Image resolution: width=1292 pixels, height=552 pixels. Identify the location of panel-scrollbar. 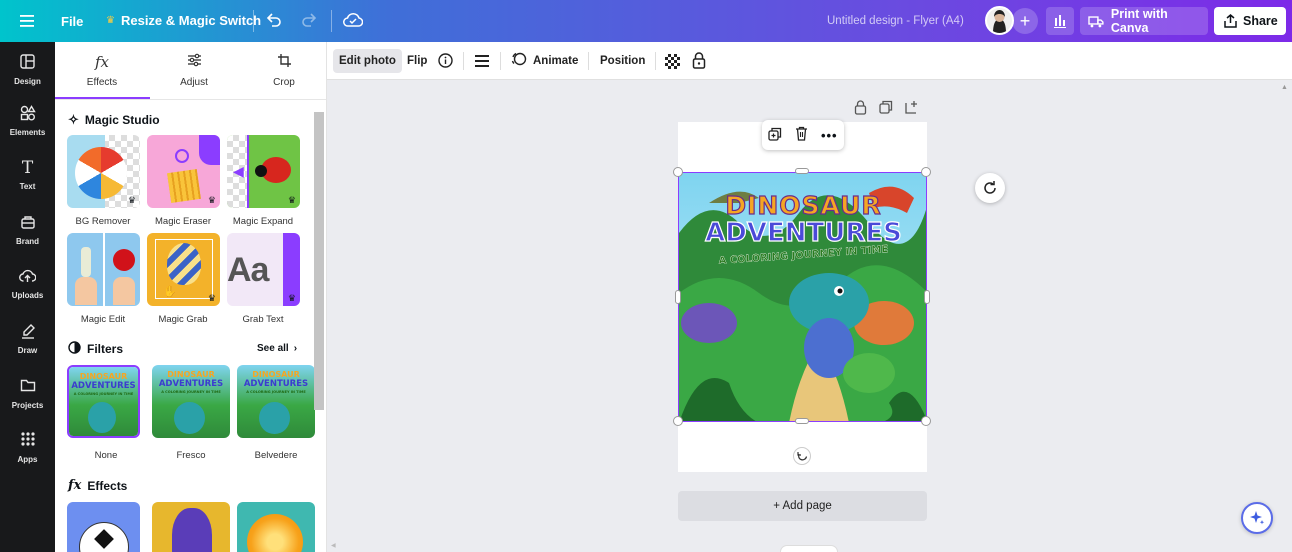
(319, 261).